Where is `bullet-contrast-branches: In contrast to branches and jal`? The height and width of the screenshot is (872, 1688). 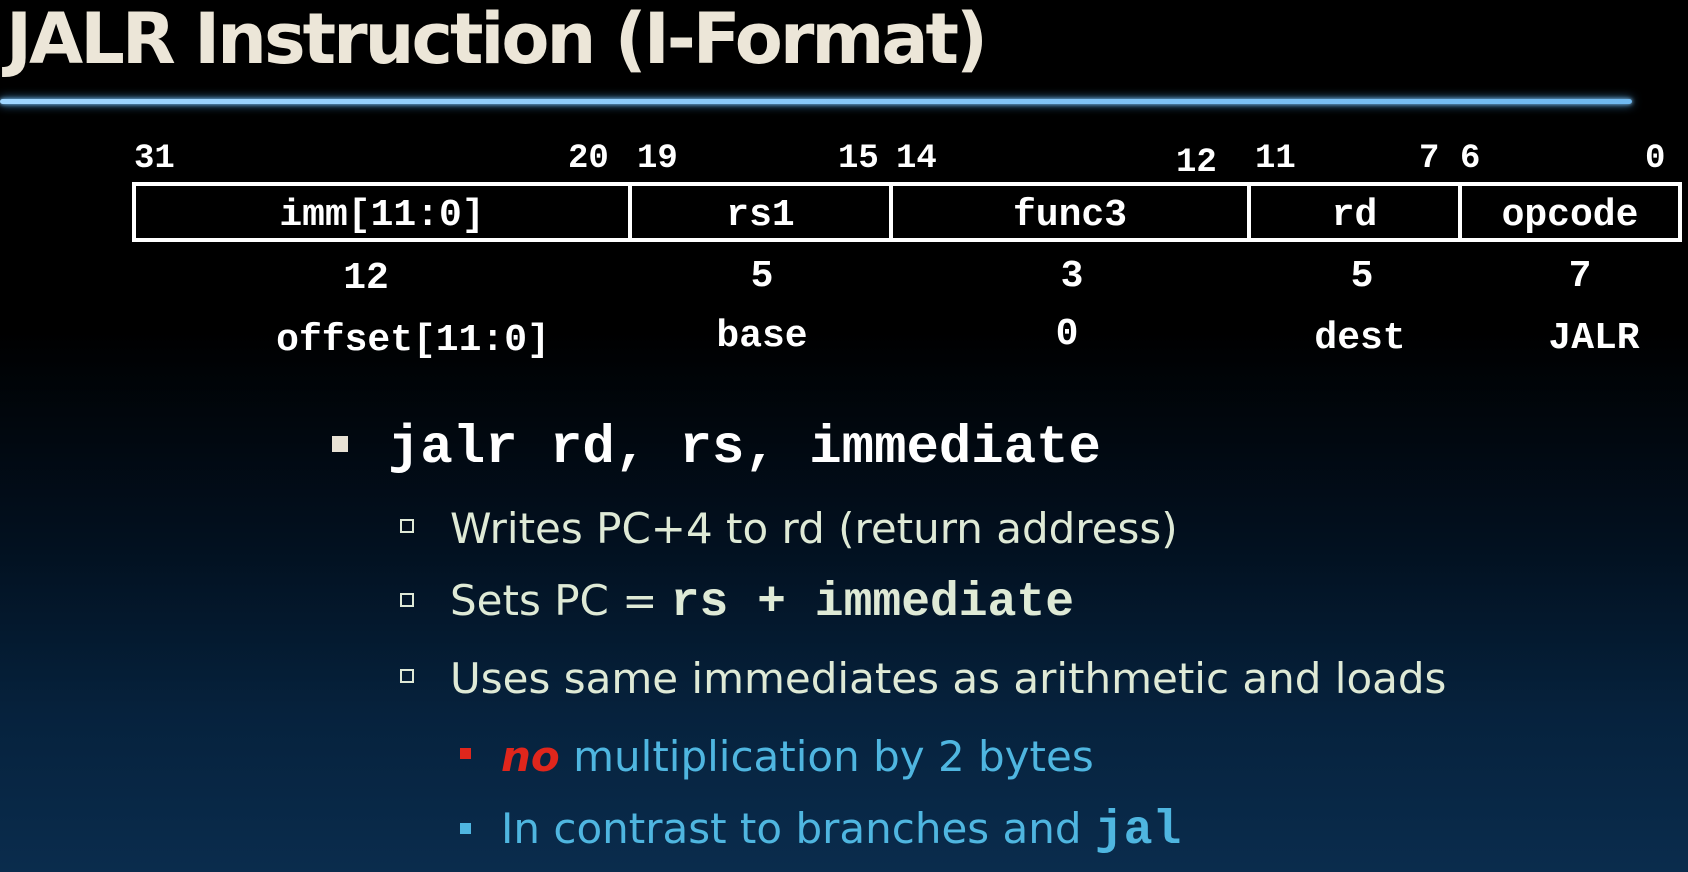 bullet-contrast-branches: In contrast to branches and jal is located at coordinates (820, 831).